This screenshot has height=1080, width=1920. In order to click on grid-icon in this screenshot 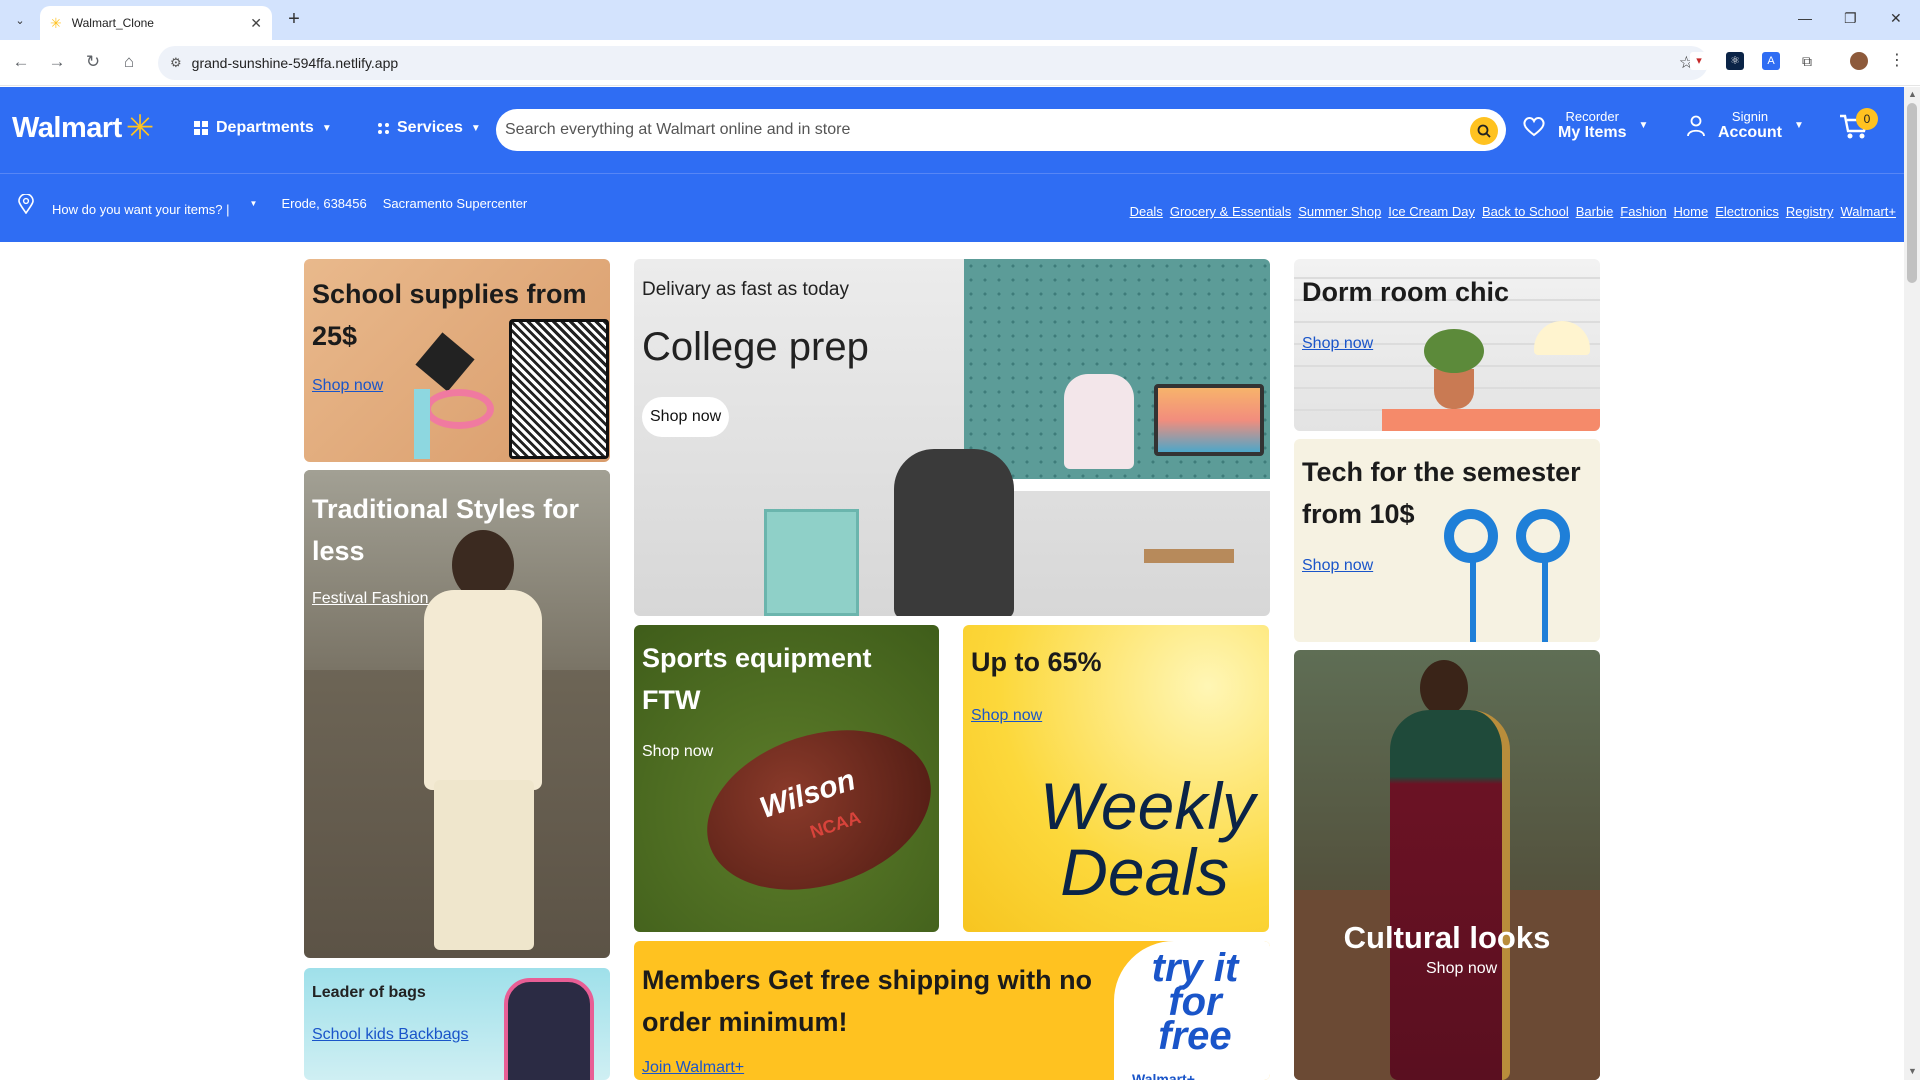, I will do `click(201, 128)`.